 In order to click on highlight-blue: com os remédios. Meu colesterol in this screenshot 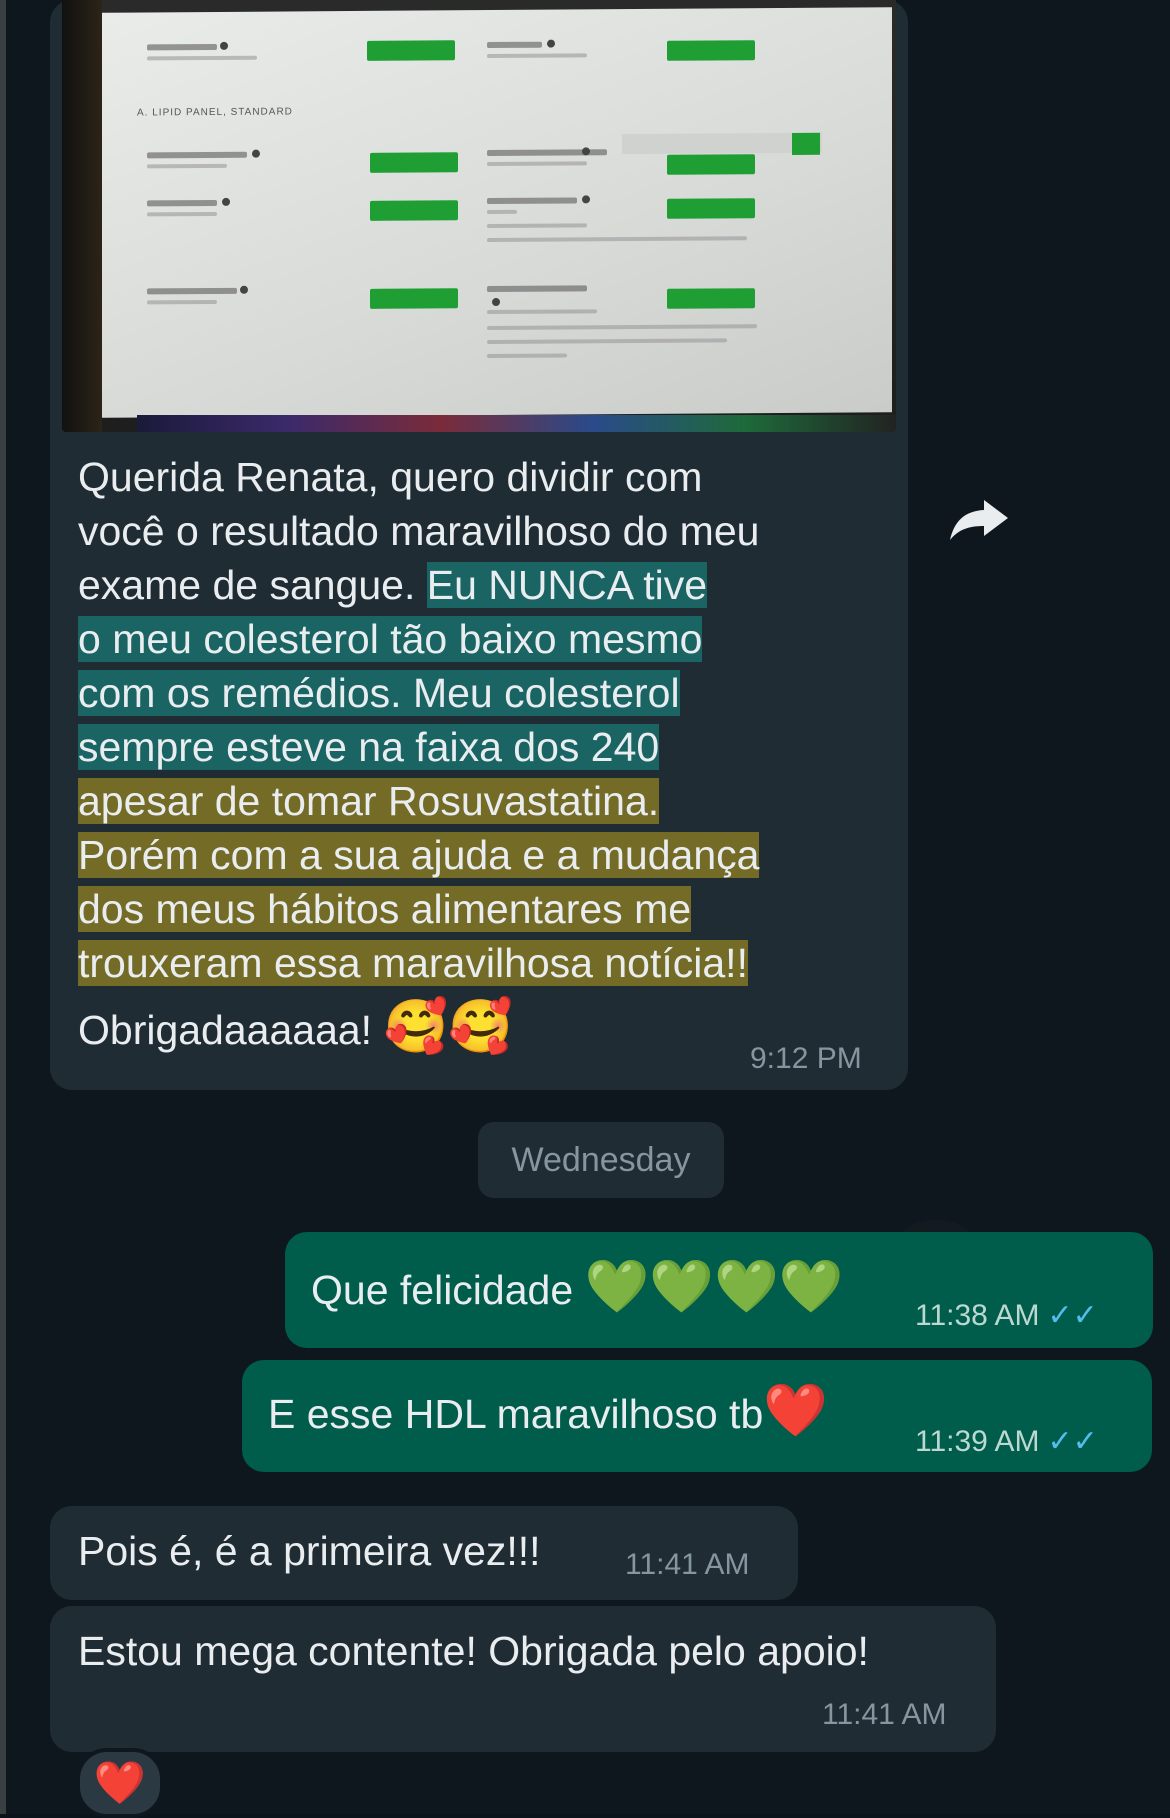, I will do `click(379, 693)`.